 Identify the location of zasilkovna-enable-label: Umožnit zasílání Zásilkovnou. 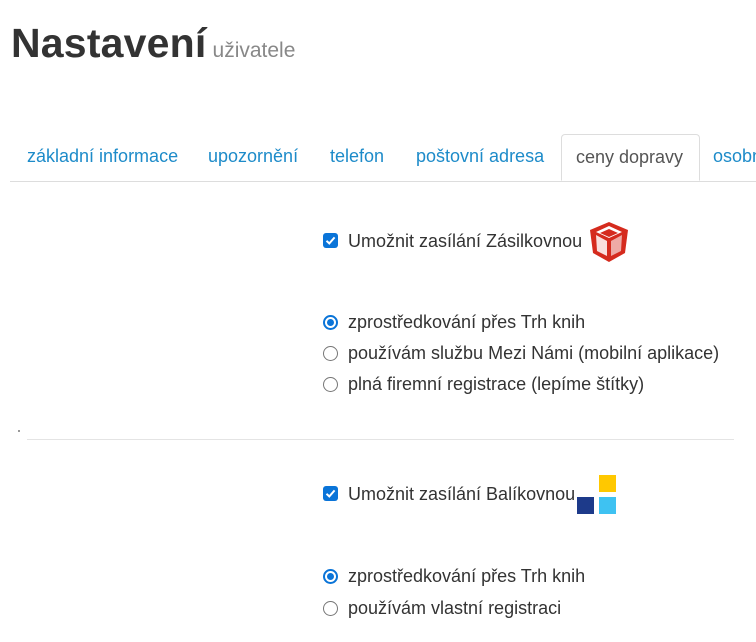
(465, 241).